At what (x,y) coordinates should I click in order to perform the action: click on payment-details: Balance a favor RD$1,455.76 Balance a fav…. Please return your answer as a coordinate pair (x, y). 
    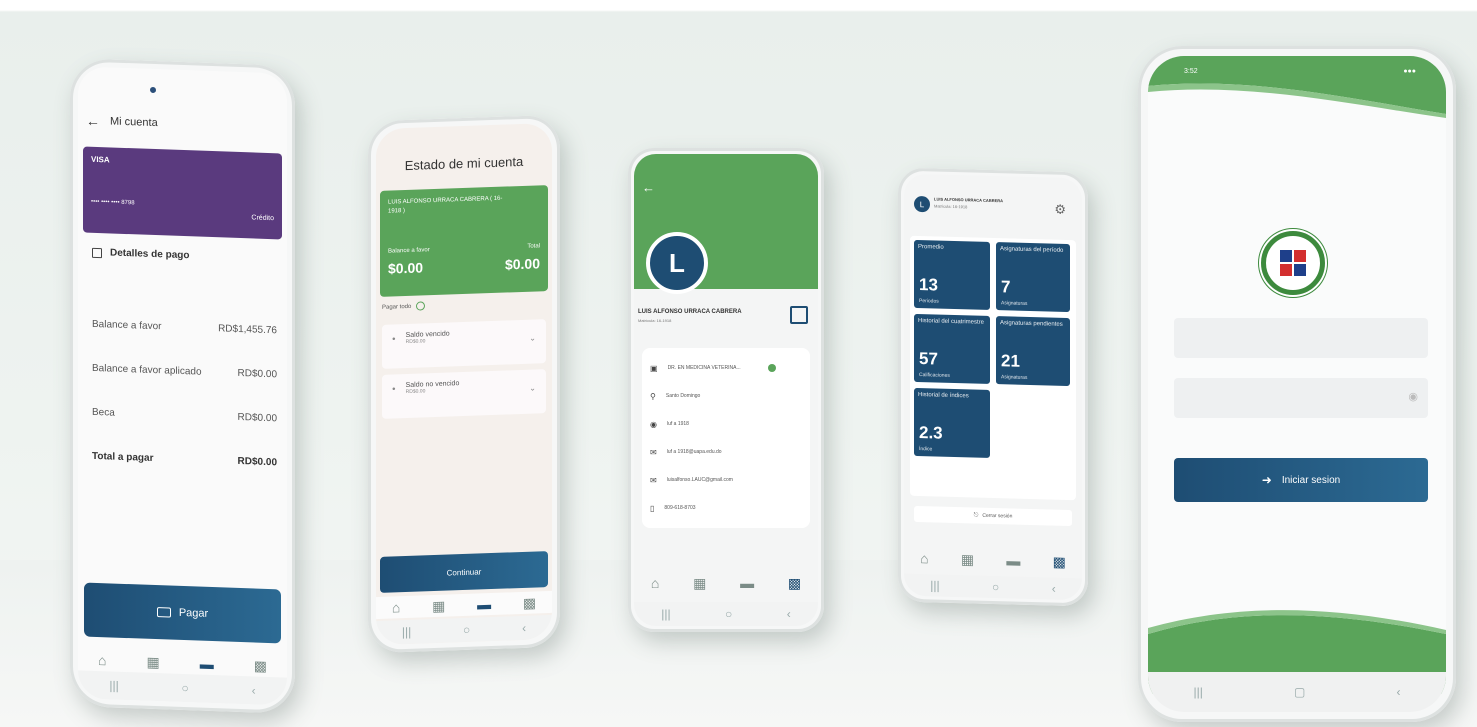
    Looking at the image, I should click on (184, 393).